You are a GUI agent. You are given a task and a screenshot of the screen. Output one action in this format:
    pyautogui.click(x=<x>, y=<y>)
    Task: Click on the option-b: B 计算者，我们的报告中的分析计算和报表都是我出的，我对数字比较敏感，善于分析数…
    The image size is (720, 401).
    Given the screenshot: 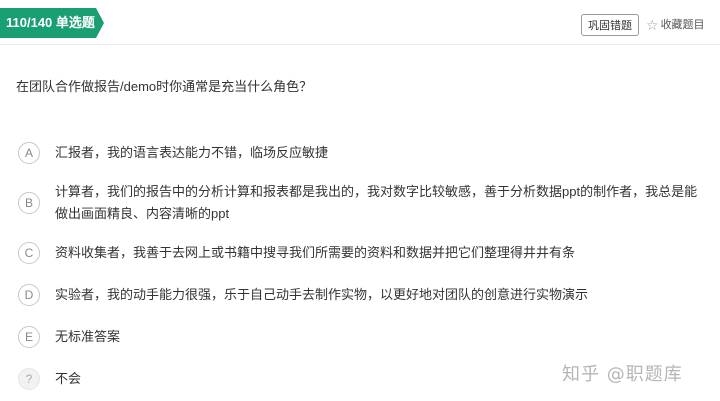 What is the action you would take?
    pyautogui.click(x=363, y=203)
    